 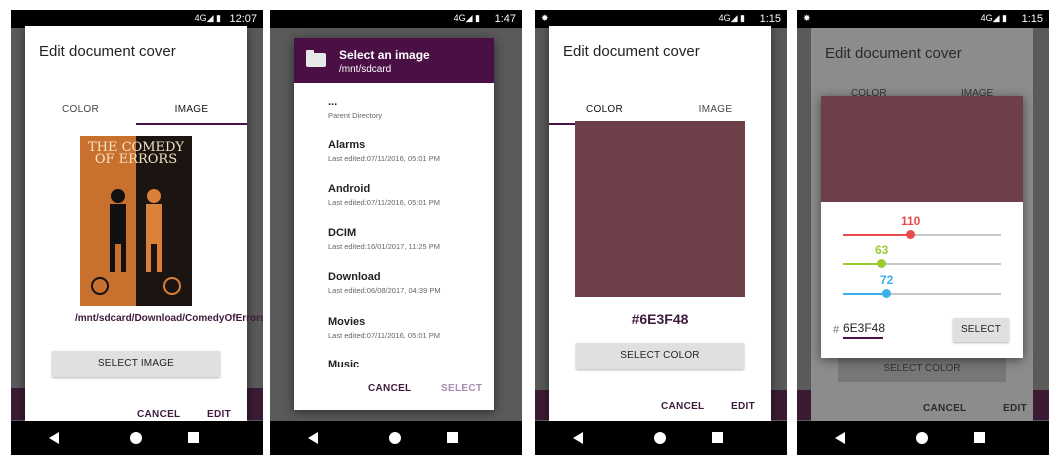 I want to click on status-bar: ✸ 4G◢ ▮ 1:15, so click(x=923, y=19).